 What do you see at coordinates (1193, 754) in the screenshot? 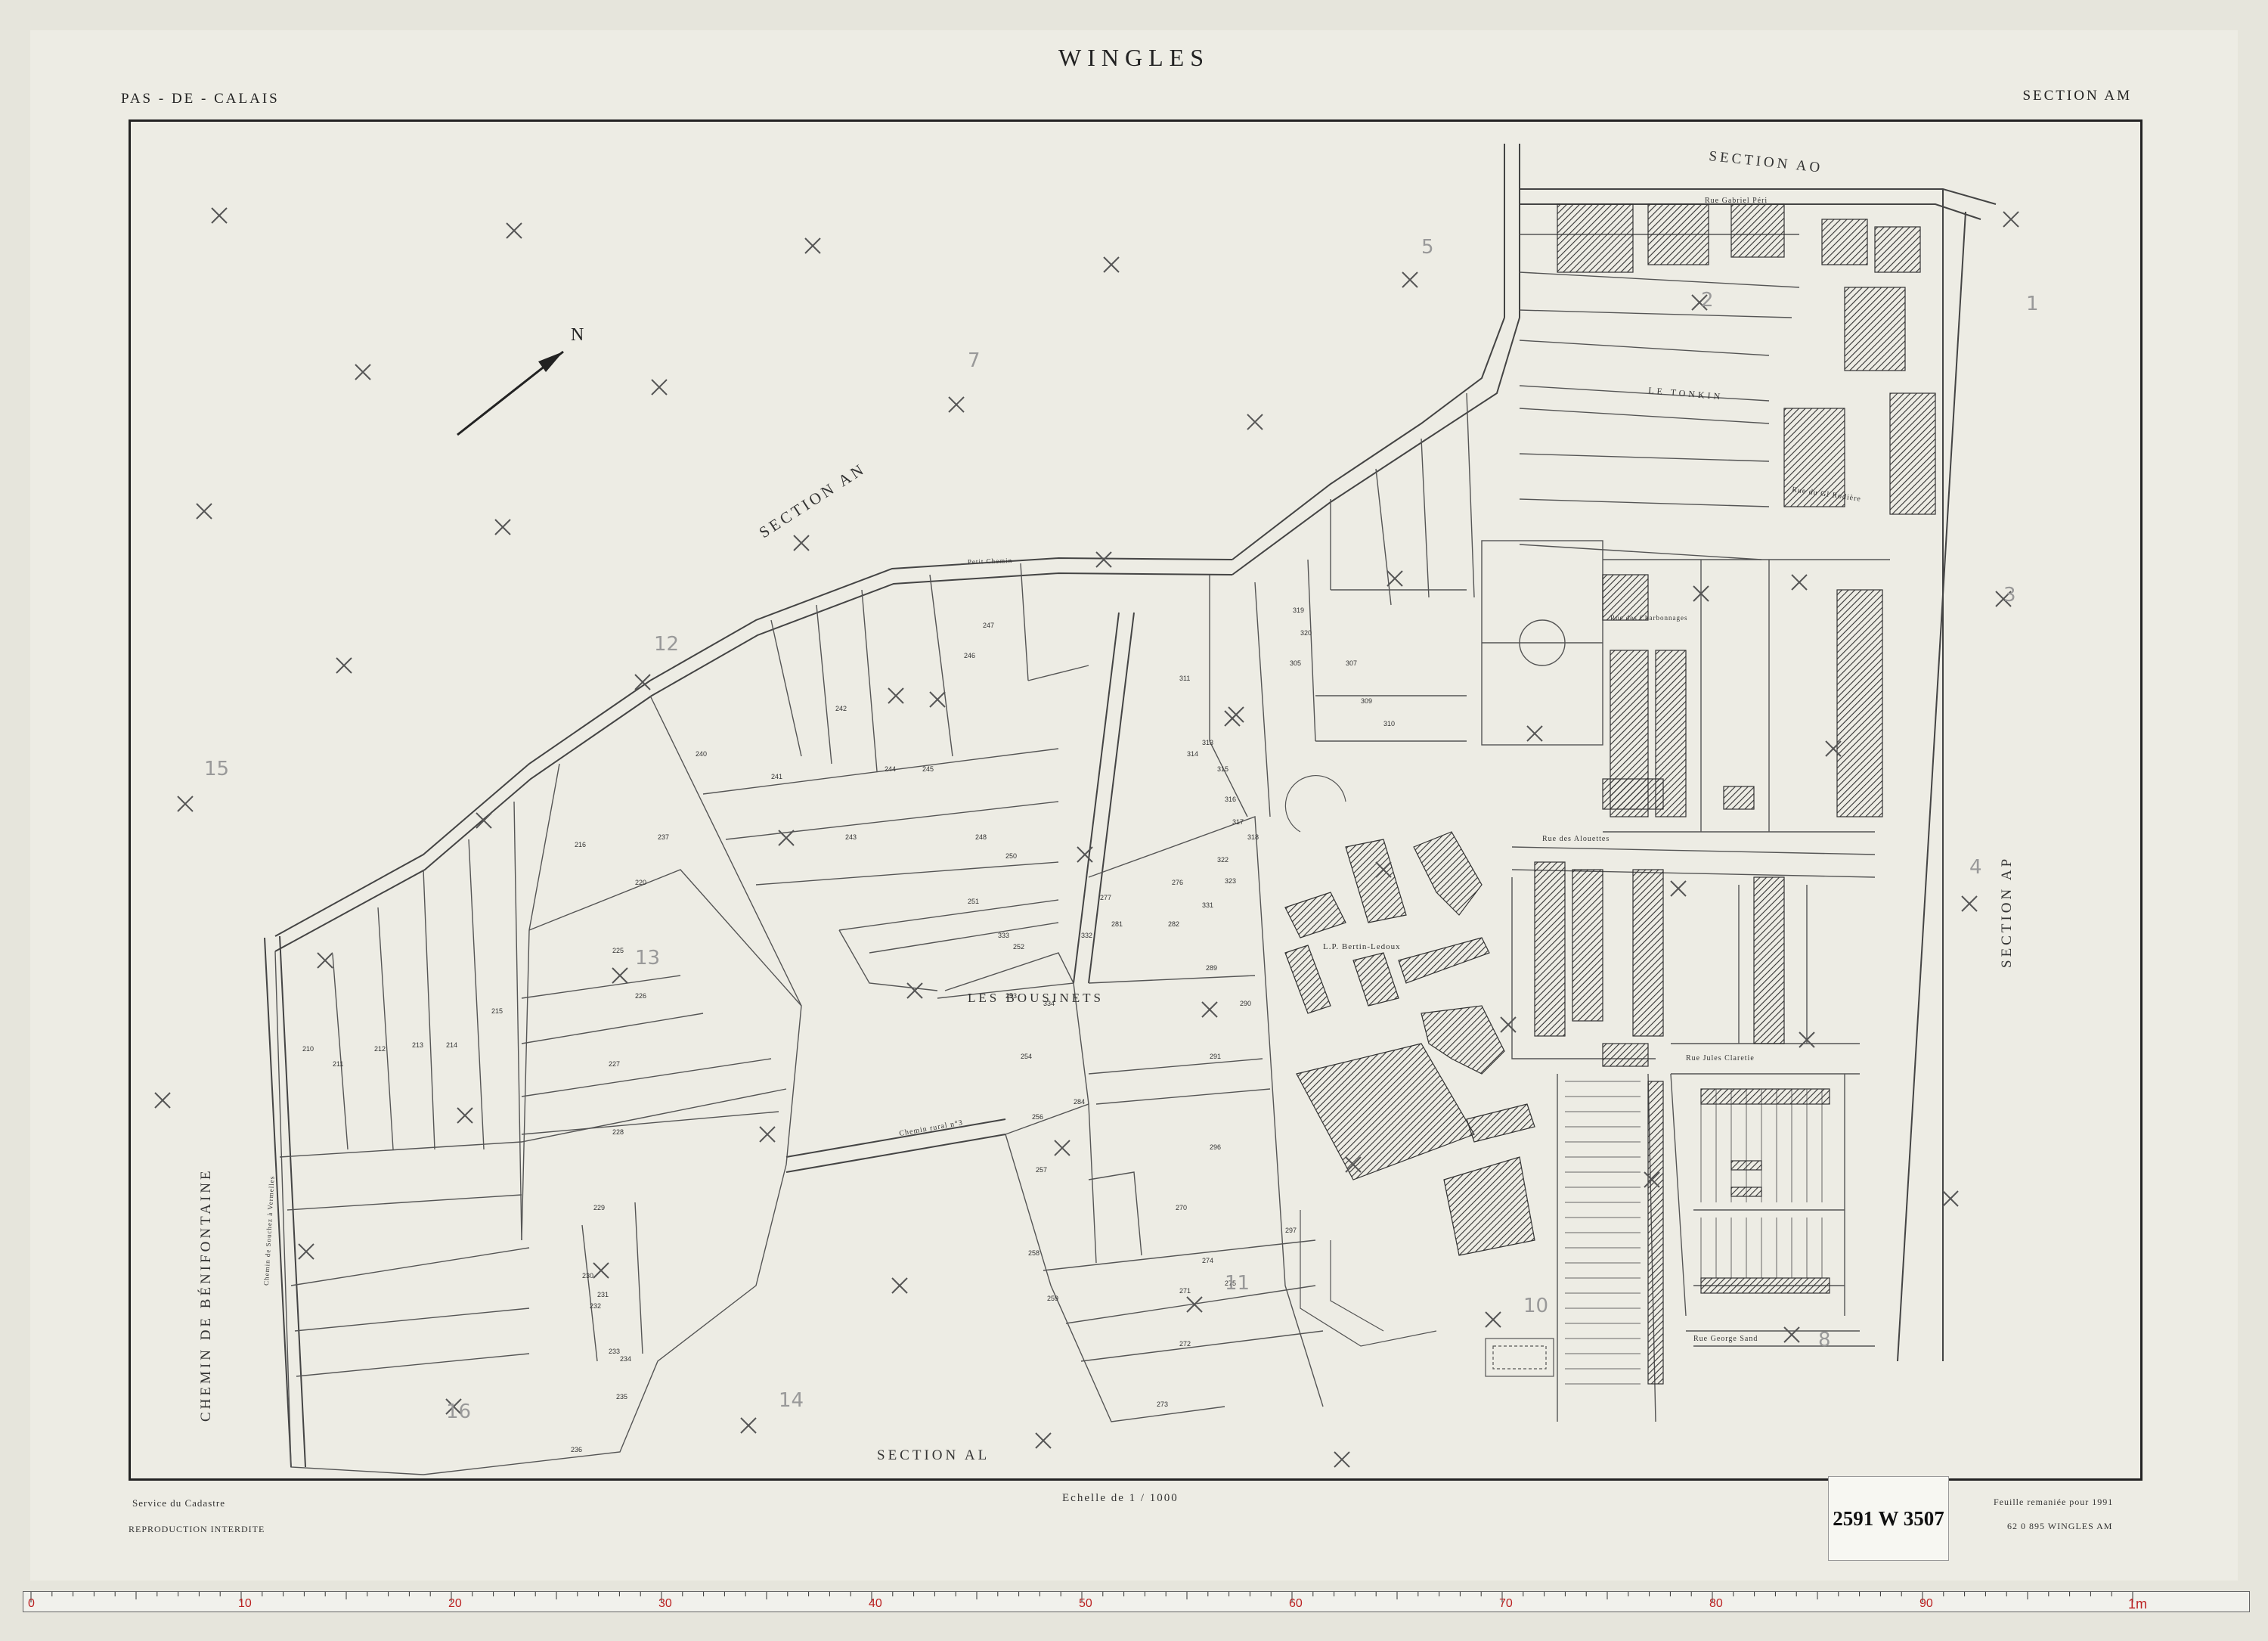
I see `parcel-number: 314` at bounding box center [1193, 754].